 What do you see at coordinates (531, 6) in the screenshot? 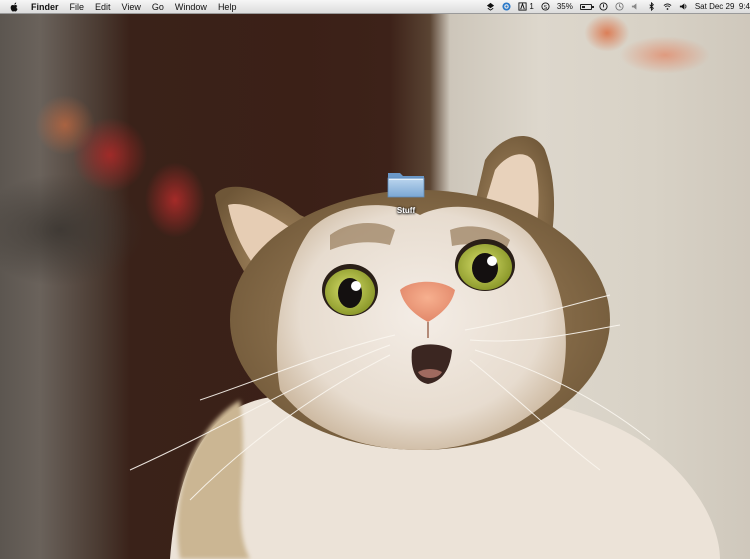
I see `notification-count: 1` at bounding box center [531, 6].